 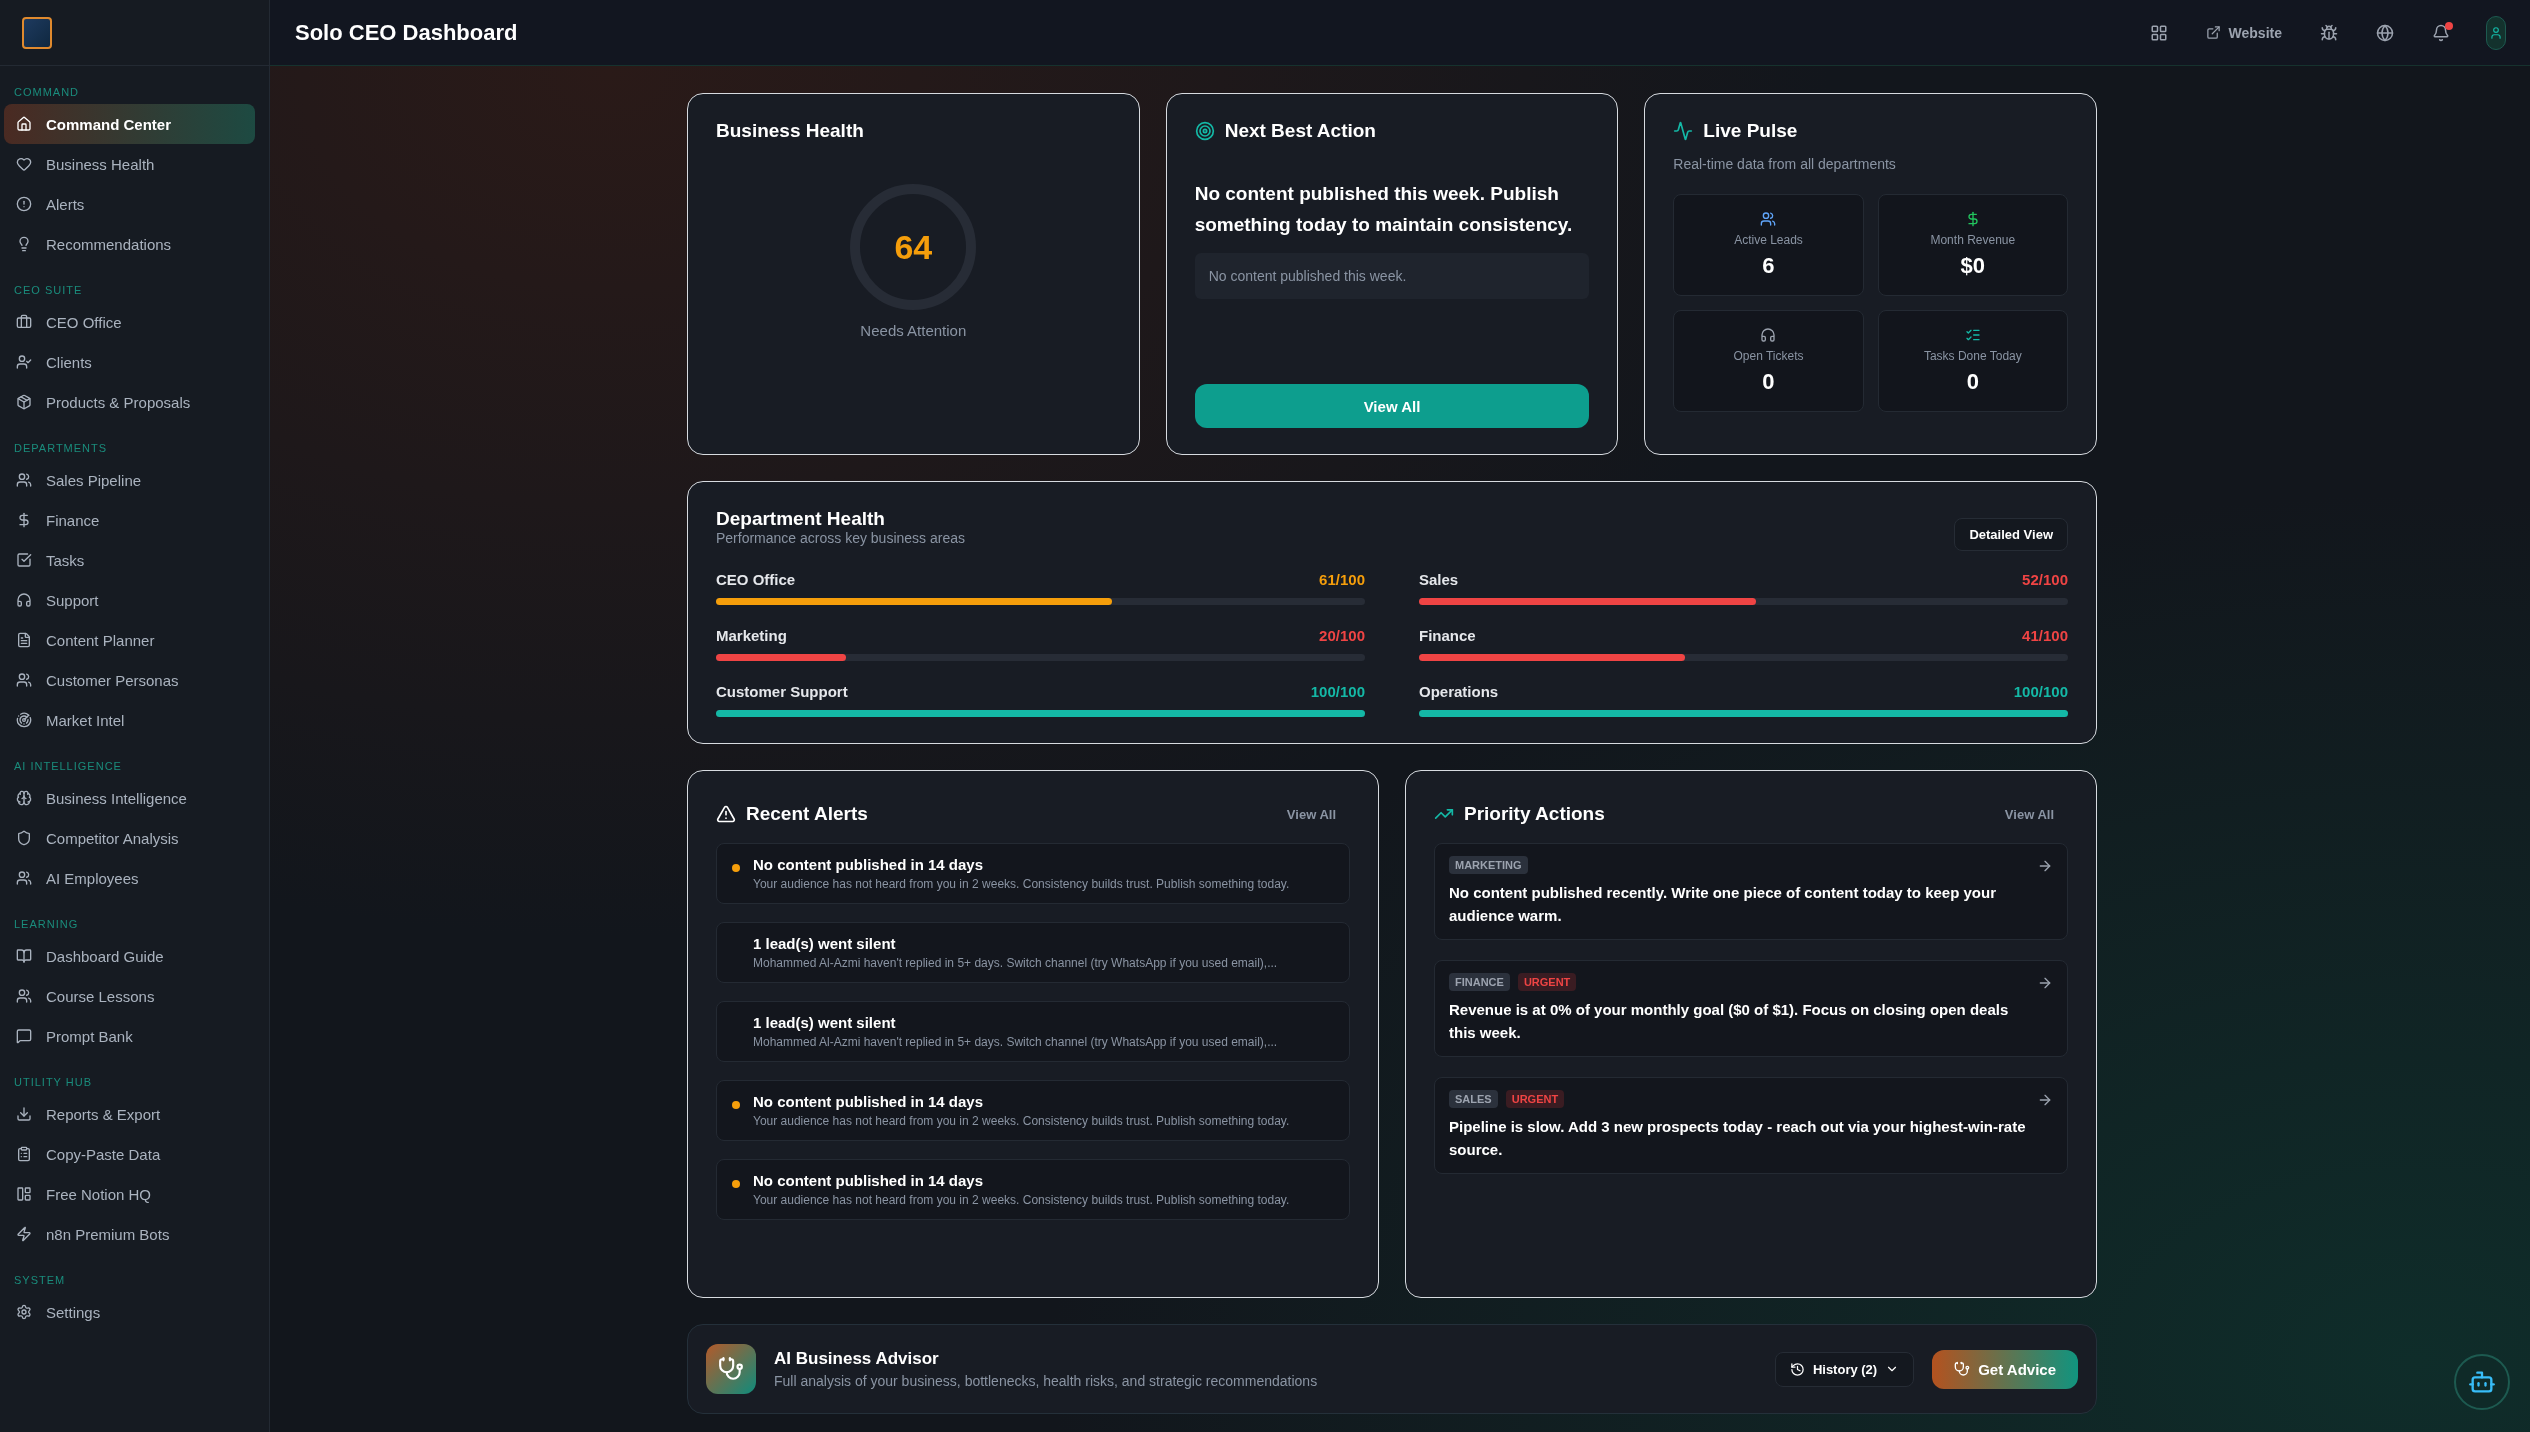 I want to click on nav-item: Settings, so click(x=129, y=1312).